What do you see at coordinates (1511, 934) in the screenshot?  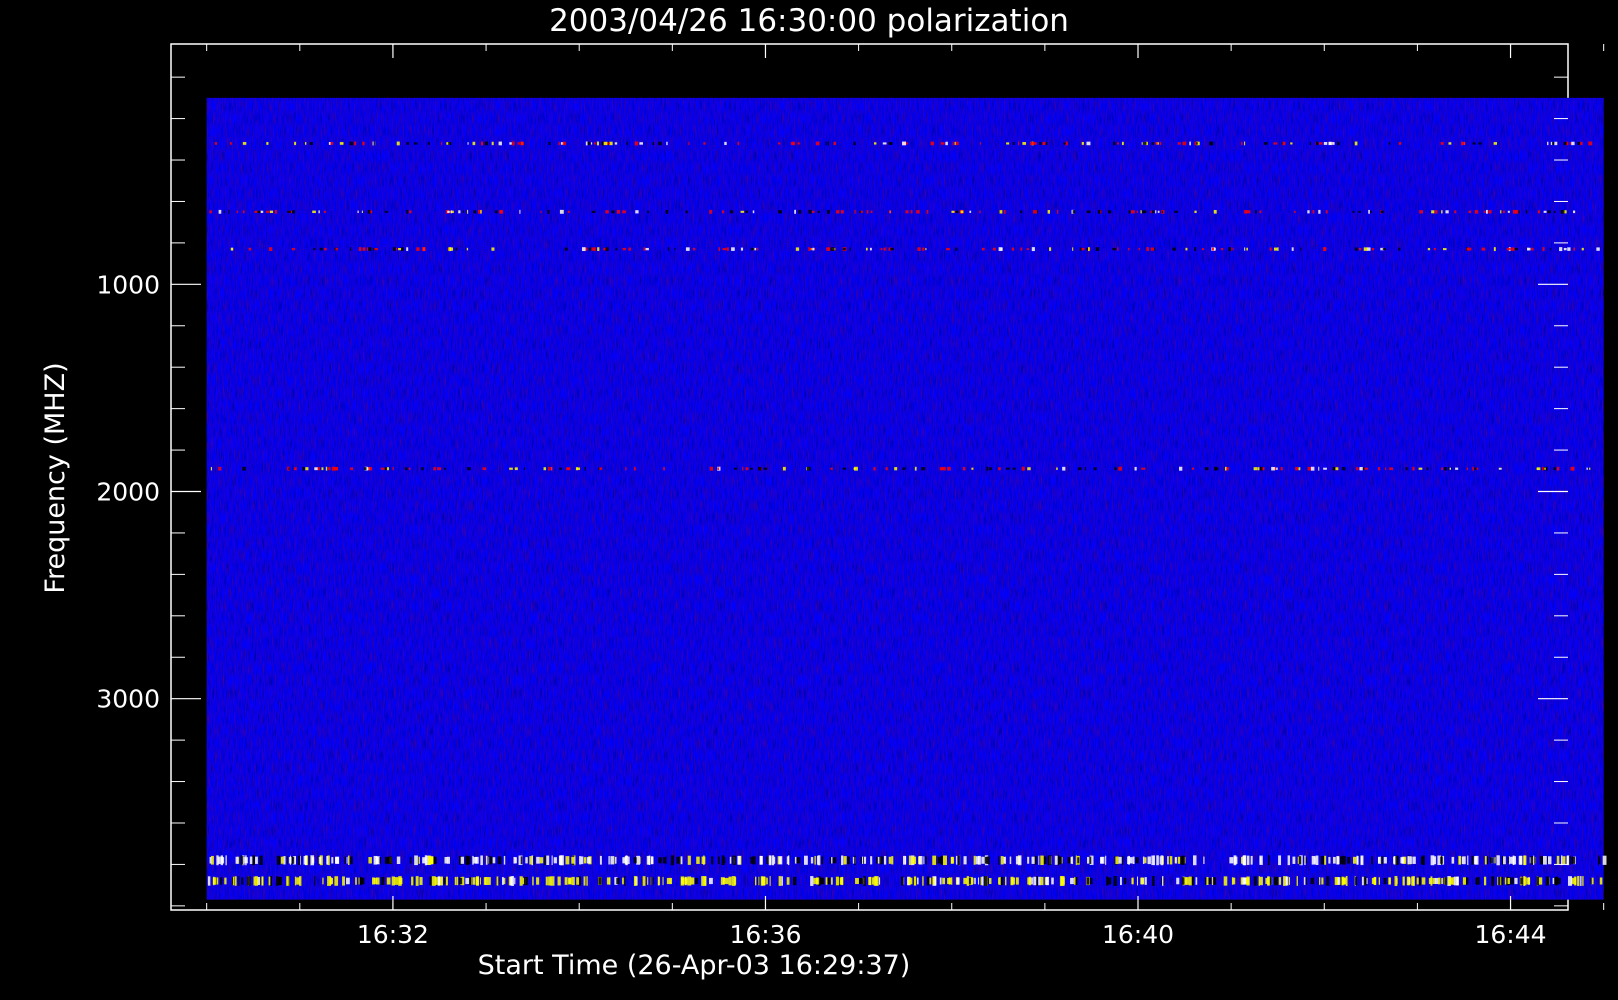 I see `x-tick-label: 16:44` at bounding box center [1511, 934].